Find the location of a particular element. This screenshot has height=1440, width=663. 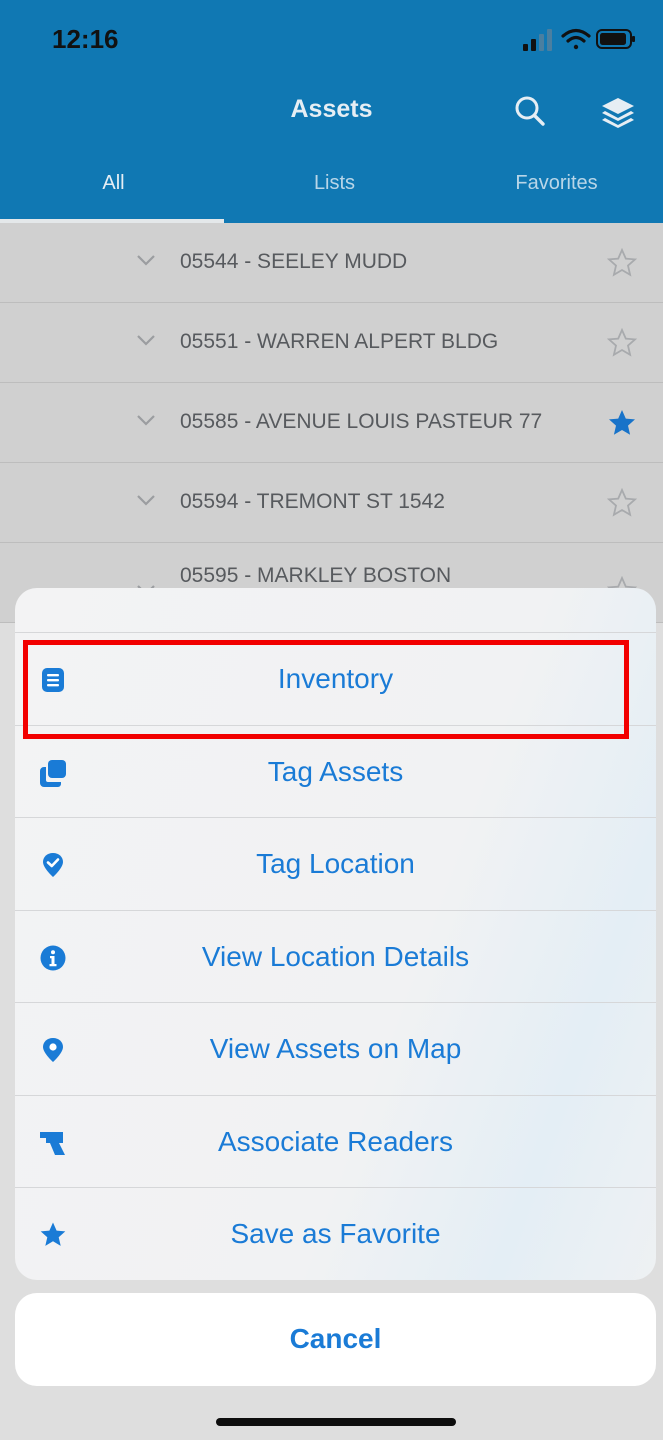

page-title: Assets is located at coordinates (331, 109).